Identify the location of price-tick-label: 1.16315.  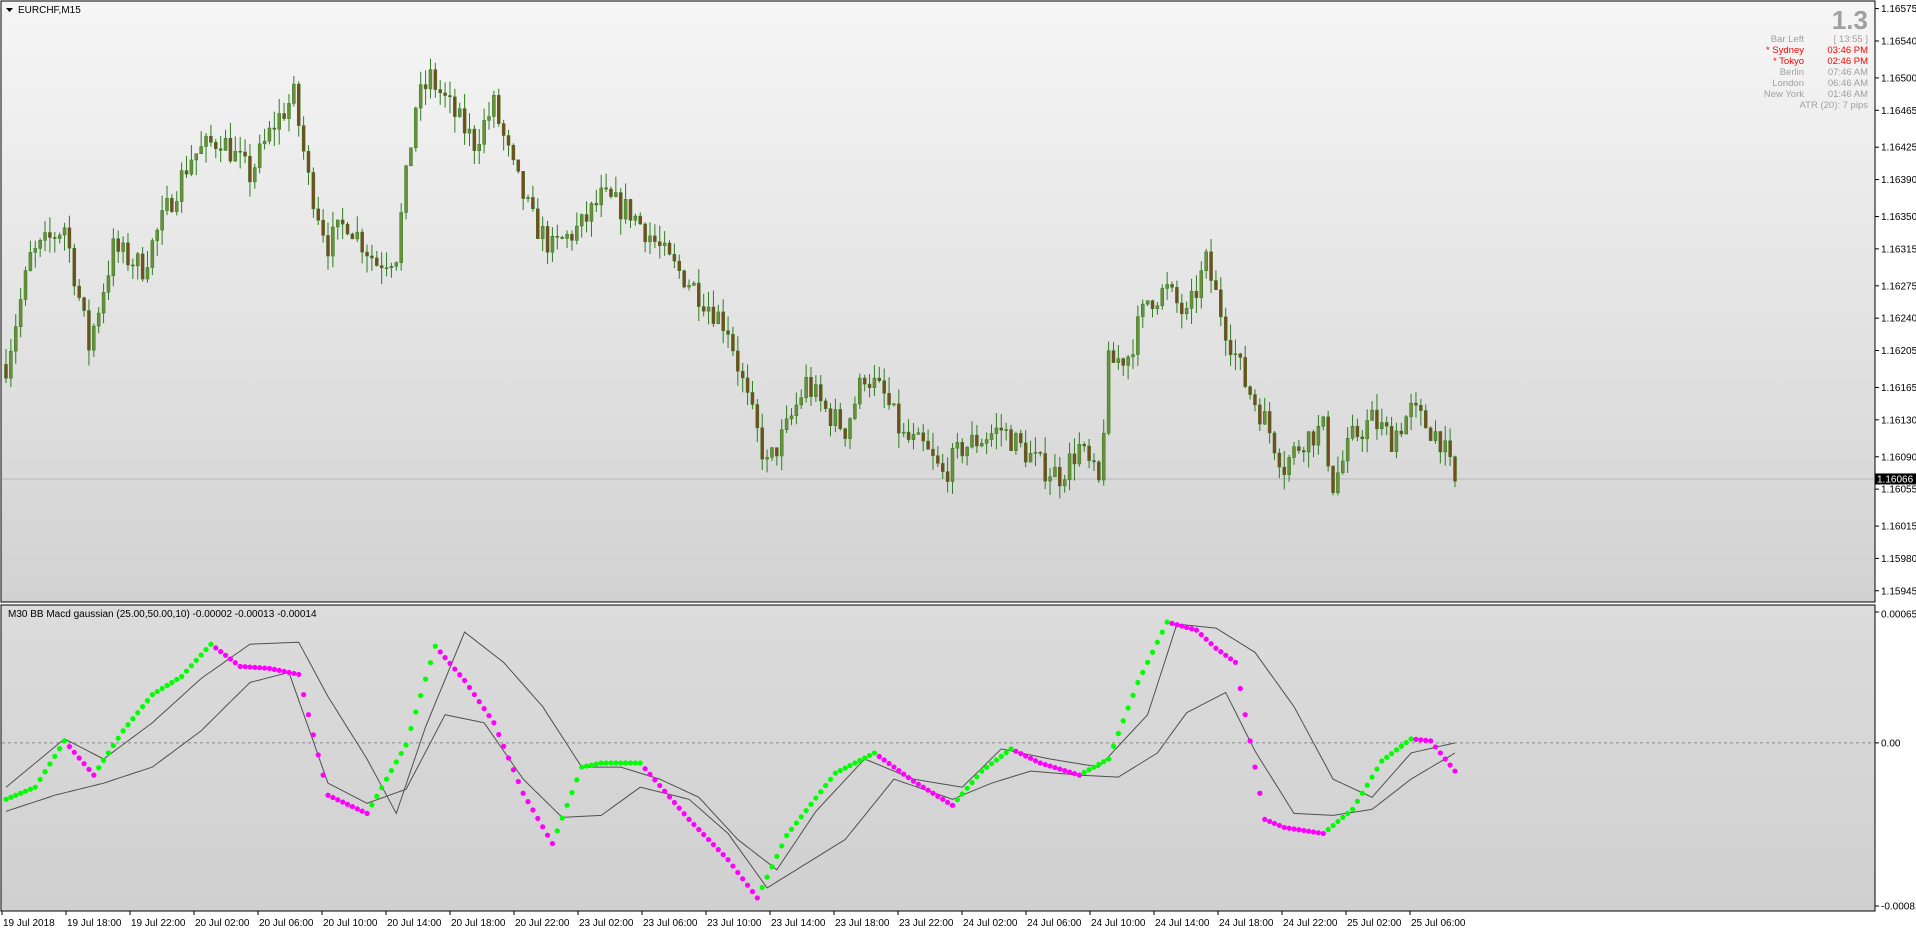
(1898, 249).